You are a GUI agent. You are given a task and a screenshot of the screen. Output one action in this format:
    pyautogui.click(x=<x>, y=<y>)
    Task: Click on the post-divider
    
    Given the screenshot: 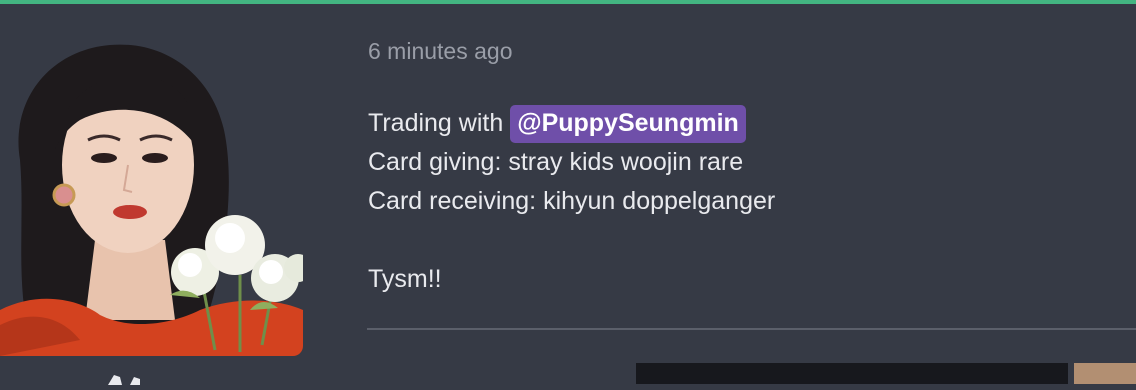 What is the action you would take?
    pyautogui.click(x=751, y=329)
    